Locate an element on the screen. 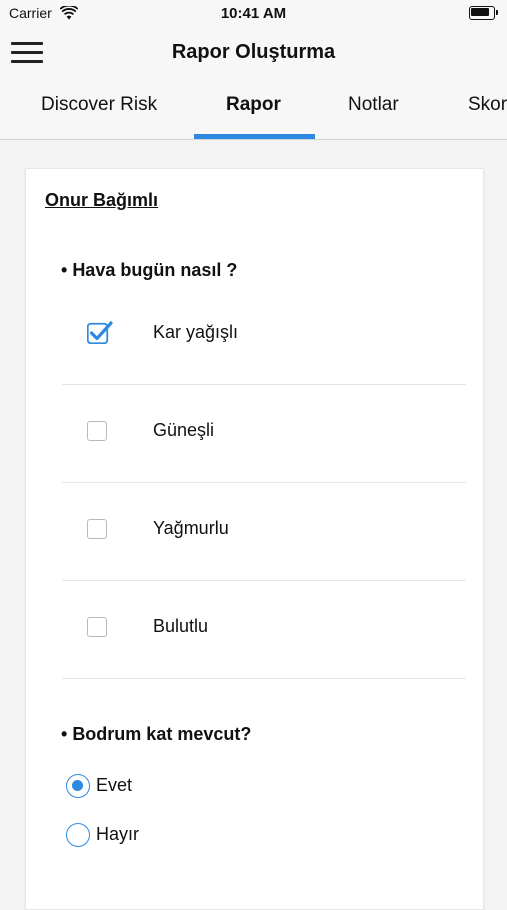 This screenshot has width=507, height=910. option-yagmurlu: Yağmurlu is located at coordinates (264, 531).